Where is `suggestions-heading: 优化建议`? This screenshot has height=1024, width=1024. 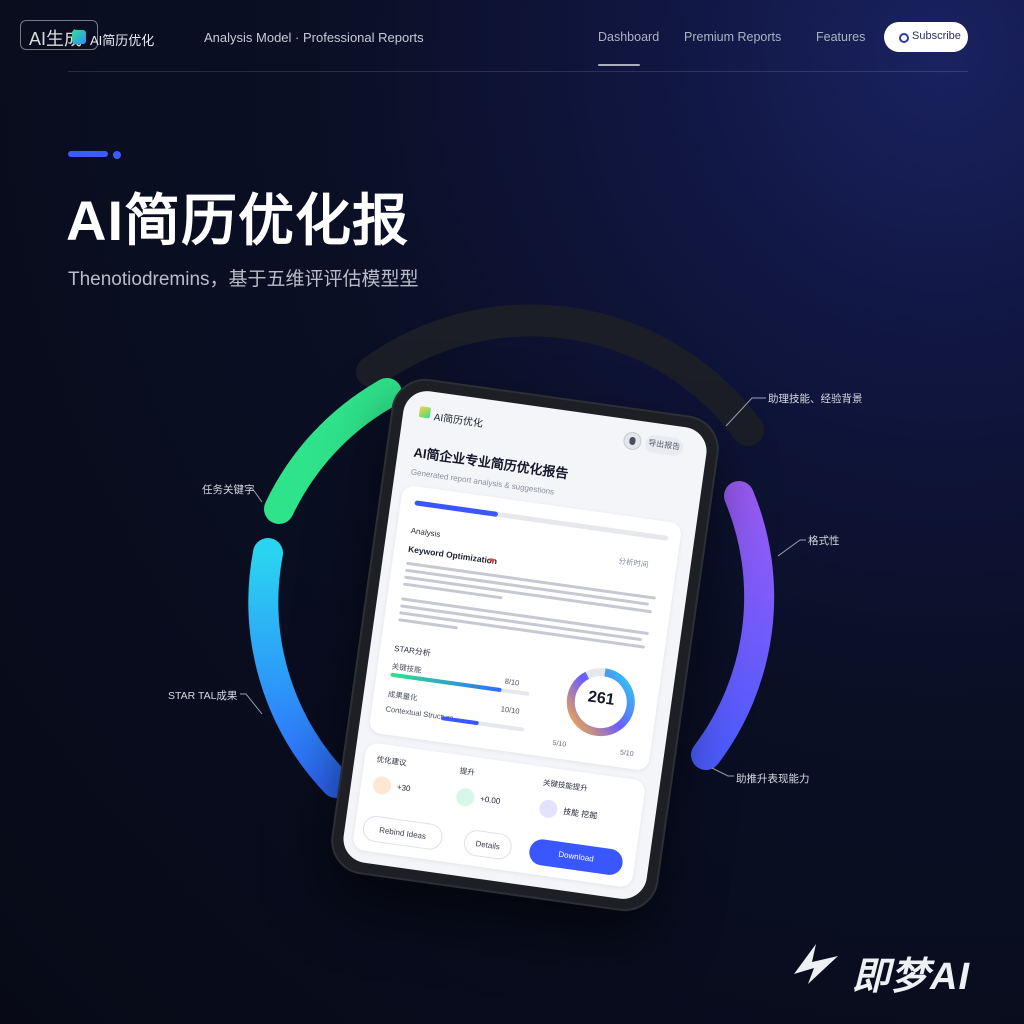 suggestions-heading: 优化建议 is located at coordinates (392, 761).